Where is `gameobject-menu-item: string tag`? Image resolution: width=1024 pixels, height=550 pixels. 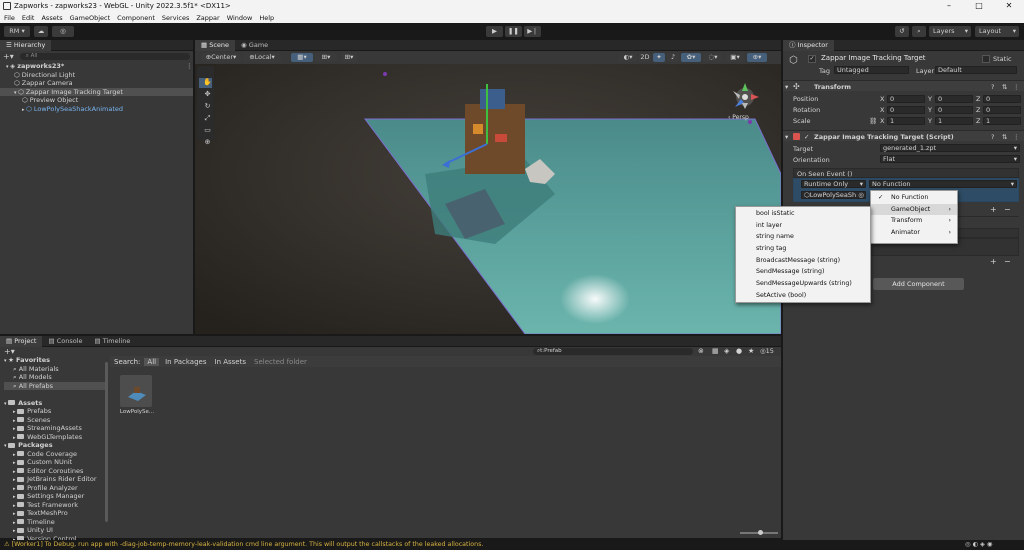 gameobject-menu-item: string tag is located at coordinates (803, 249).